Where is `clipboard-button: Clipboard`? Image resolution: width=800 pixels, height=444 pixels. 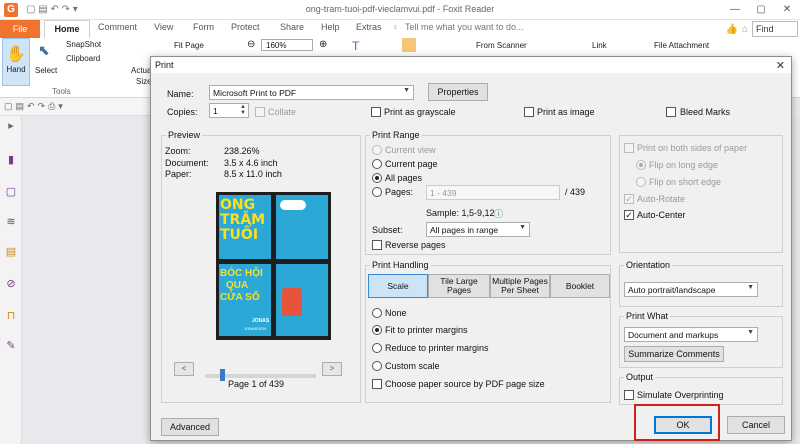
clipboard-button: Clipboard is located at coordinates (83, 58).